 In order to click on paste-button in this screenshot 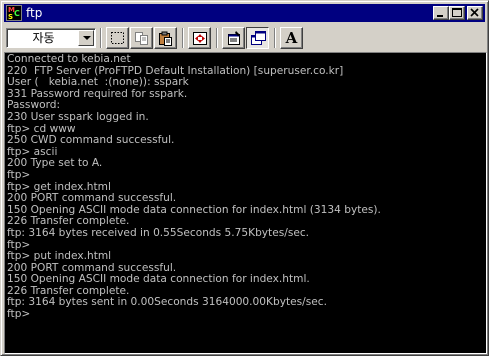, I will do `click(165, 37)`.